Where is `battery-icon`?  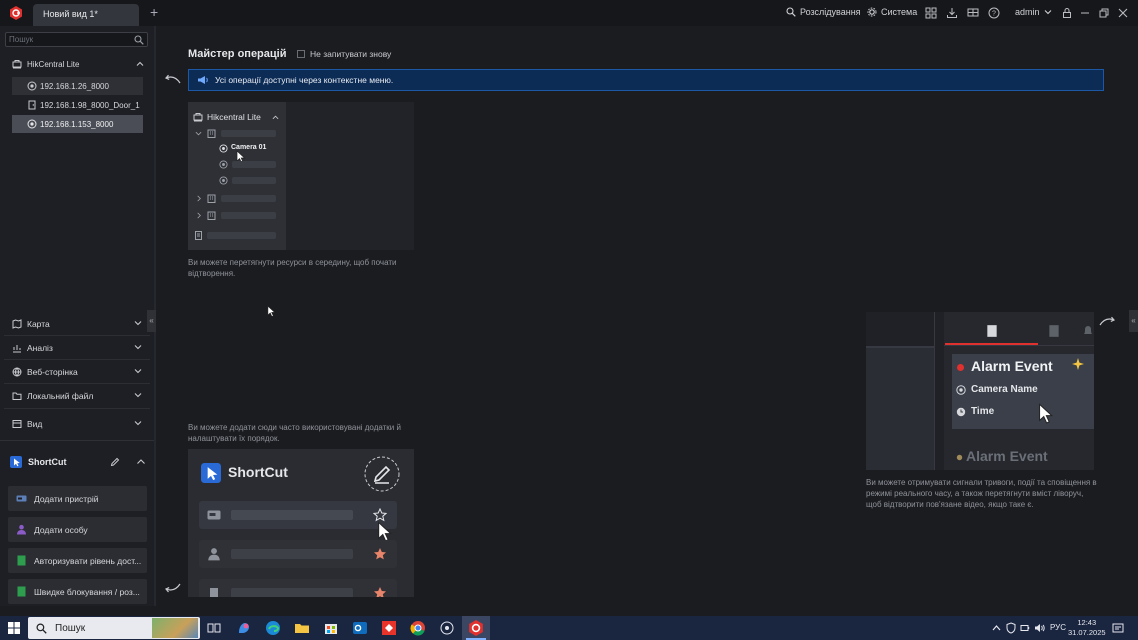 battery-icon is located at coordinates (1025, 628).